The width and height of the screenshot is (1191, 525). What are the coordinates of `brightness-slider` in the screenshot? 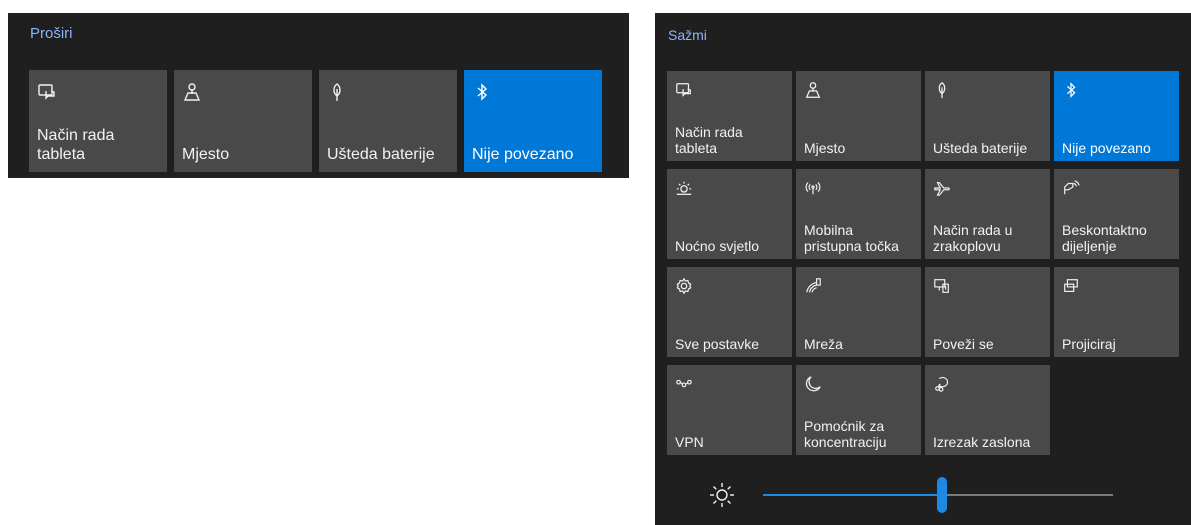 It's located at (923, 495).